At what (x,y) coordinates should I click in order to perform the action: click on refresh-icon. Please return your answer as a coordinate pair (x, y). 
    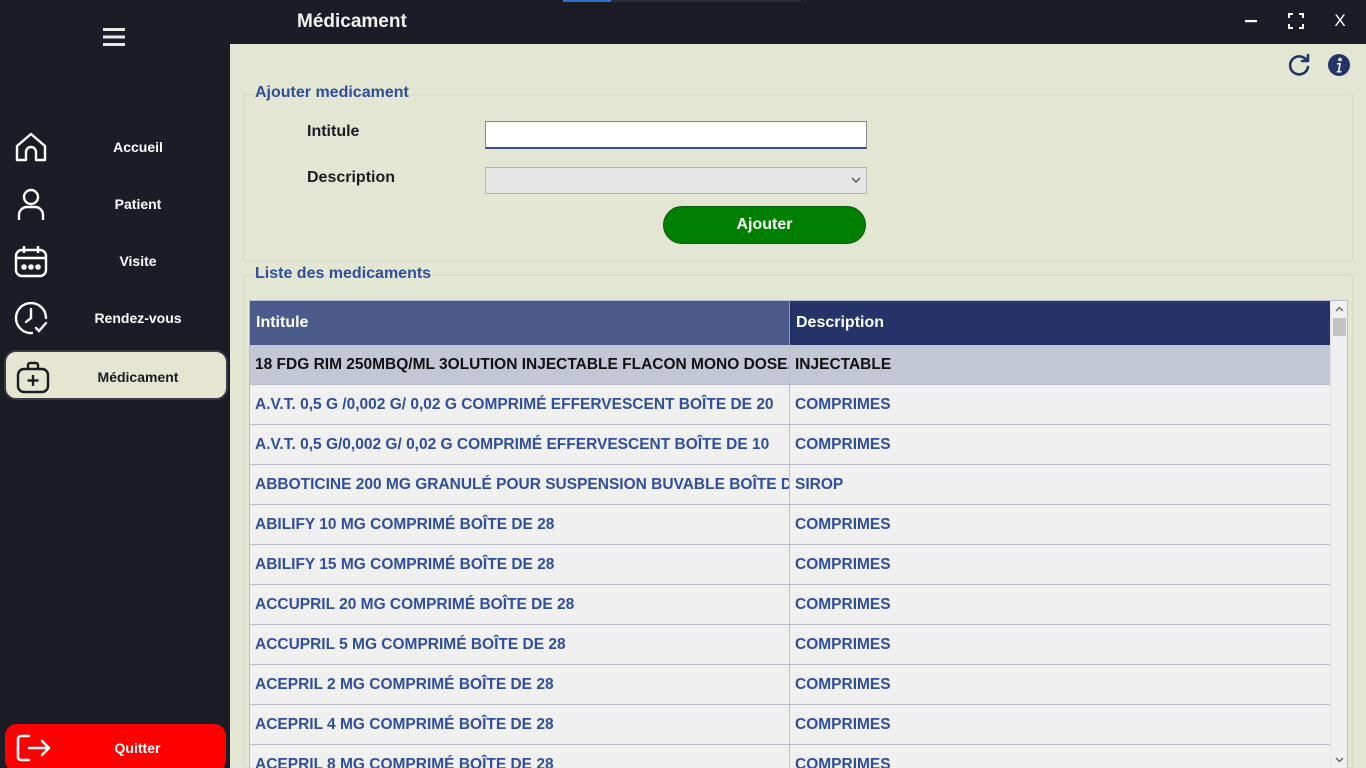
    Looking at the image, I should click on (1299, 65).